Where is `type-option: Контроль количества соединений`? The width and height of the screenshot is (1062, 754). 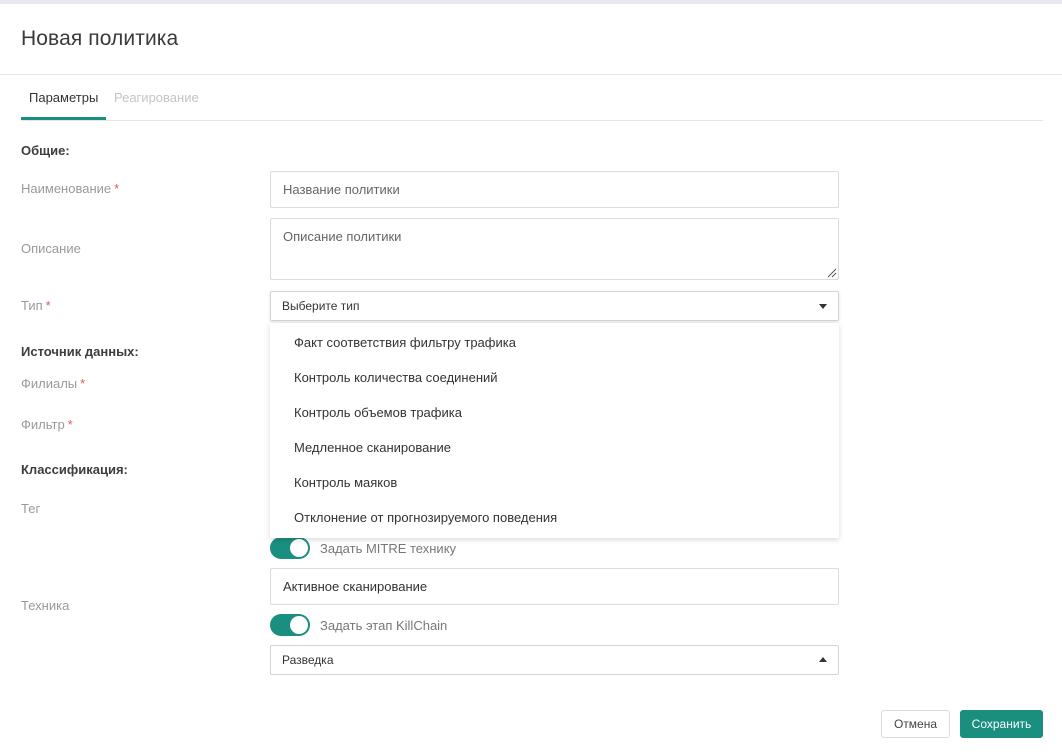
type-option: Контроль количества соединений is located at coordinates (396, 377).